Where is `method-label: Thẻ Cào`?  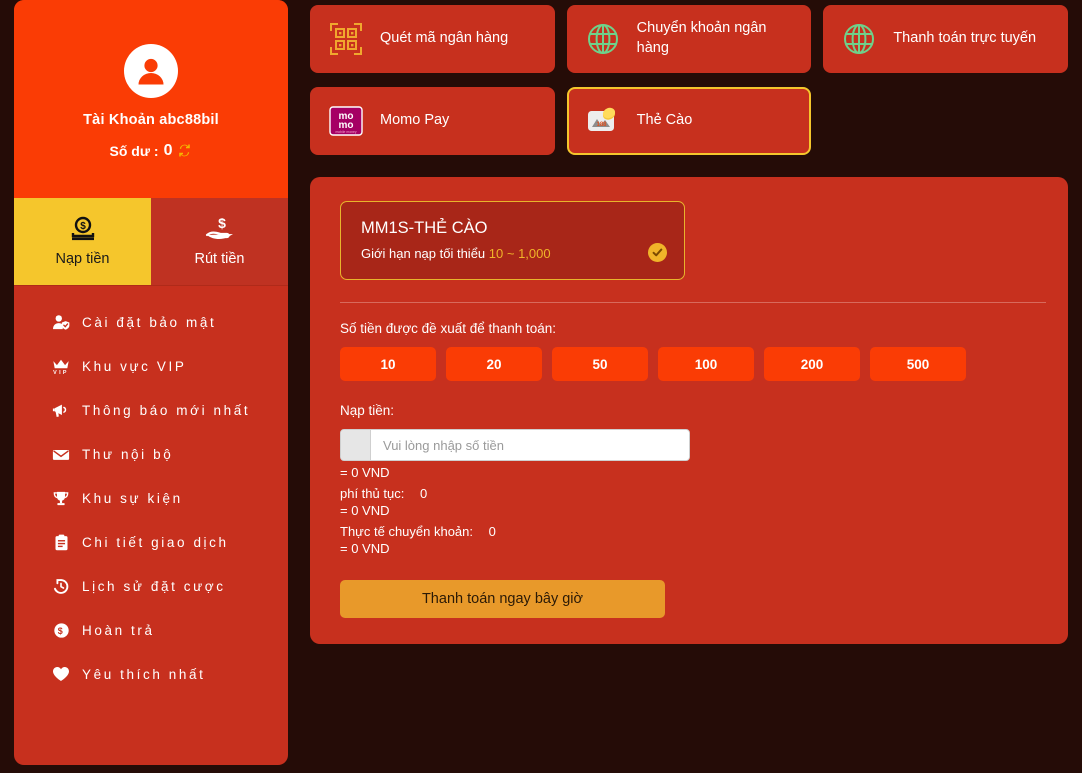 method-label: Thẻ Cào is located at coordinates (664, 120).